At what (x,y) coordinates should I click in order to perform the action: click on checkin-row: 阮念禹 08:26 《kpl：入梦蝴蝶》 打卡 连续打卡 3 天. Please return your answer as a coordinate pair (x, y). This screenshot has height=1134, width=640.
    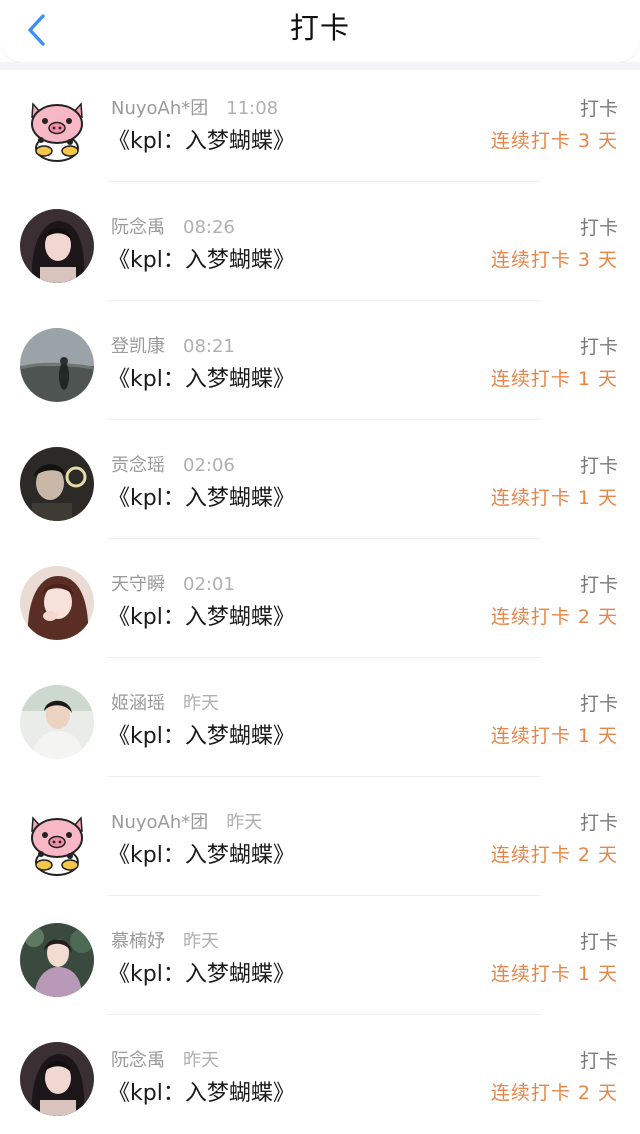
    Looking at the image, I should click on (320, 241).